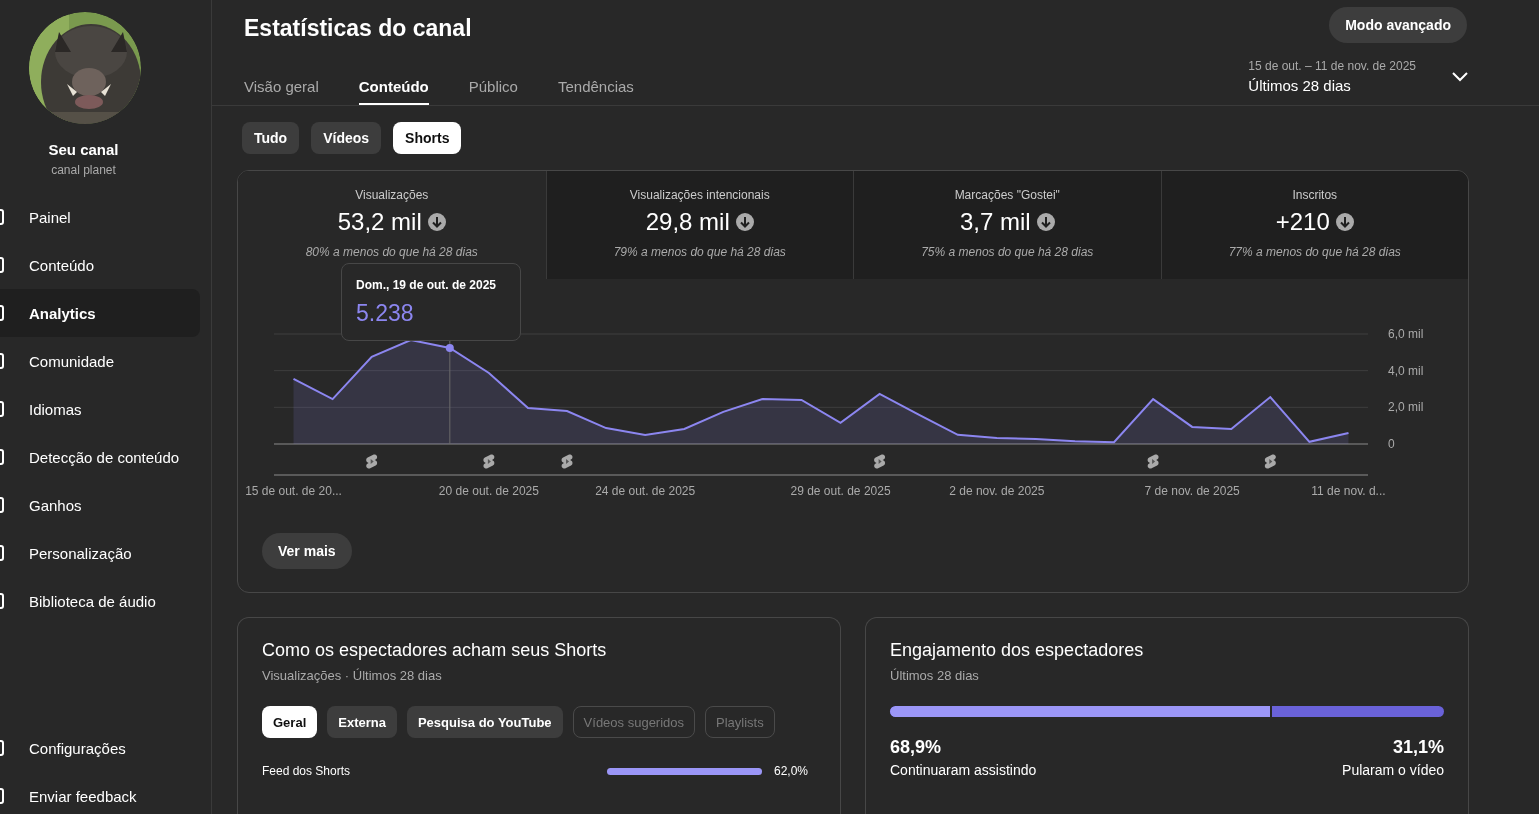 The image size is (1539, 814). What do you see at coordinates (352, 675) in the screenshot?
I see `card-subtitle: Visualizações · Últimos 28 dias` at bounding box center [352, 675].